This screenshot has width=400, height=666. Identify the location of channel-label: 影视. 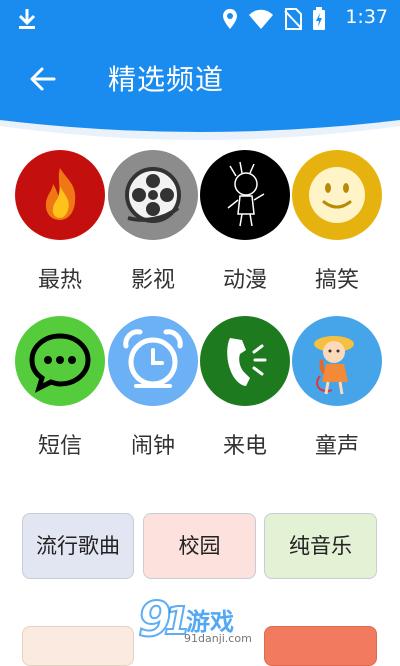
(152, 280).